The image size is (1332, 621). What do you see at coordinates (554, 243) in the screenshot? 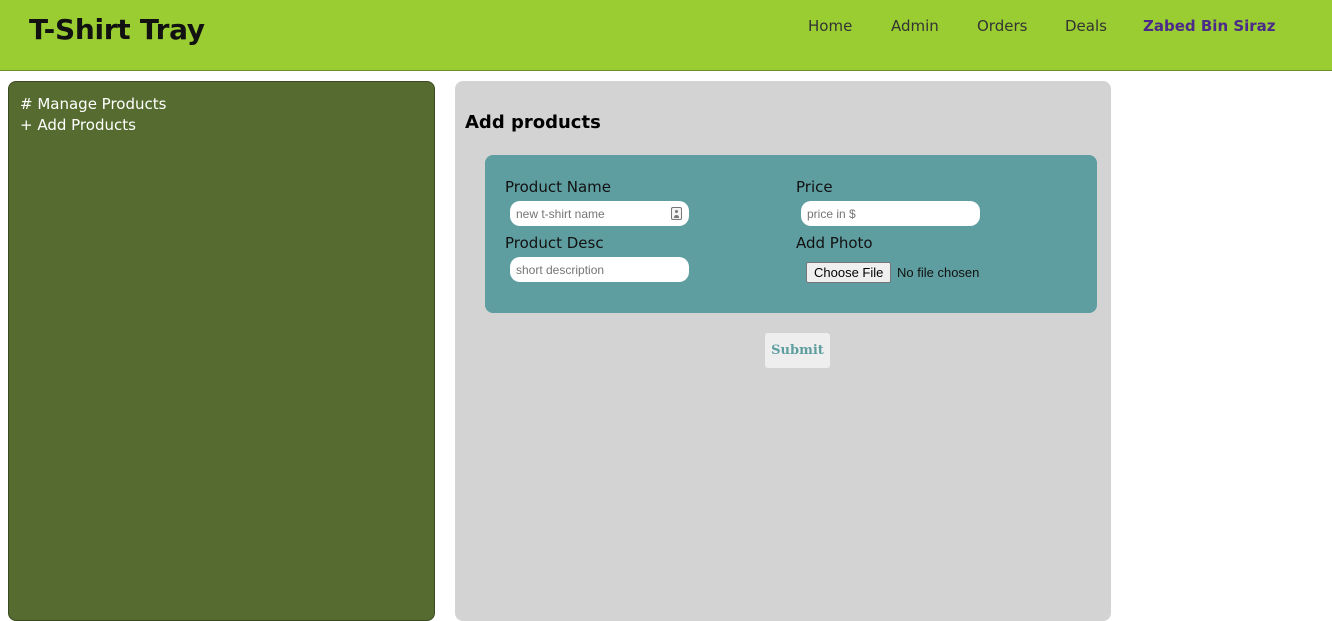
I see `product-desc-label: Product Desc` at bounding box center [554, 243].